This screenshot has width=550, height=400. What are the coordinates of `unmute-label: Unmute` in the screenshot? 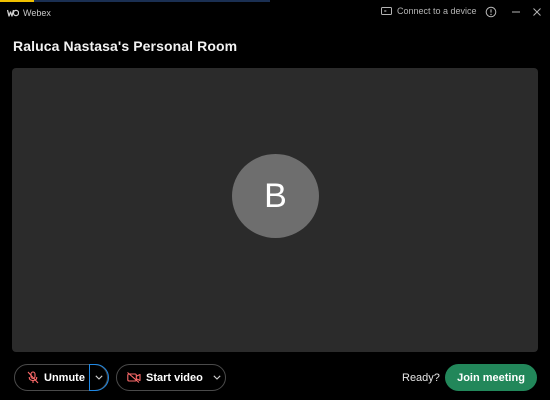 It's located at (64, 377).